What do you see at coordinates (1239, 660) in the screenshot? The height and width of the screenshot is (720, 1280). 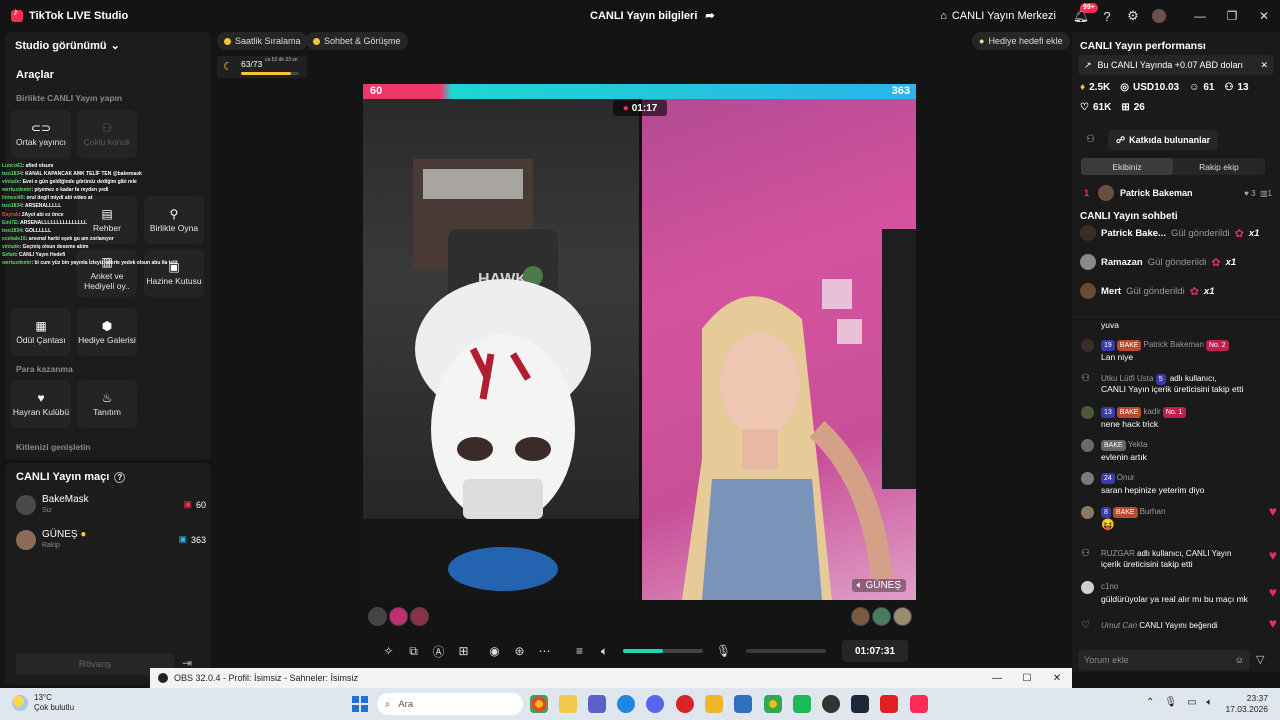 I see `emoji-icon: ☺` at bounding box center [1239, 660].